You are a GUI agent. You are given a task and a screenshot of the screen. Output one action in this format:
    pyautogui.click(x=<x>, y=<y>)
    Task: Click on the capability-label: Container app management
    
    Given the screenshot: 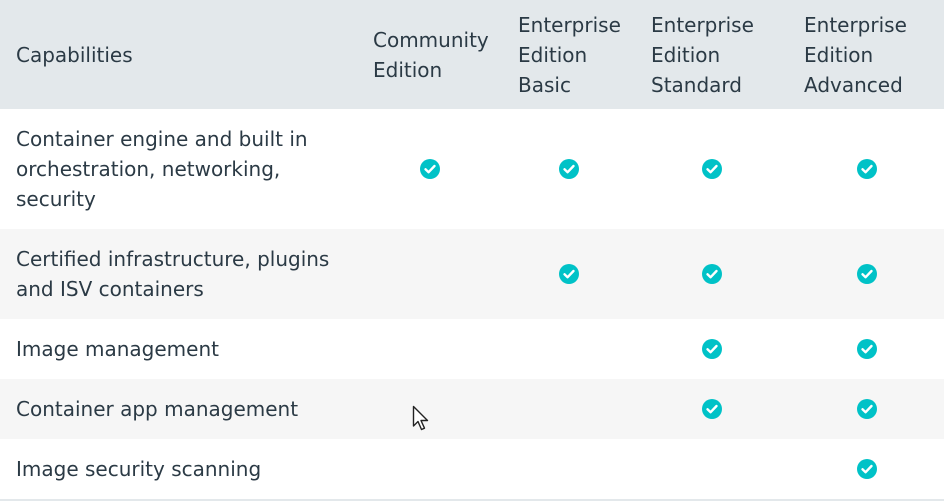 What is the action you would take?
    pyautogui.click(x=157, y=409)
    